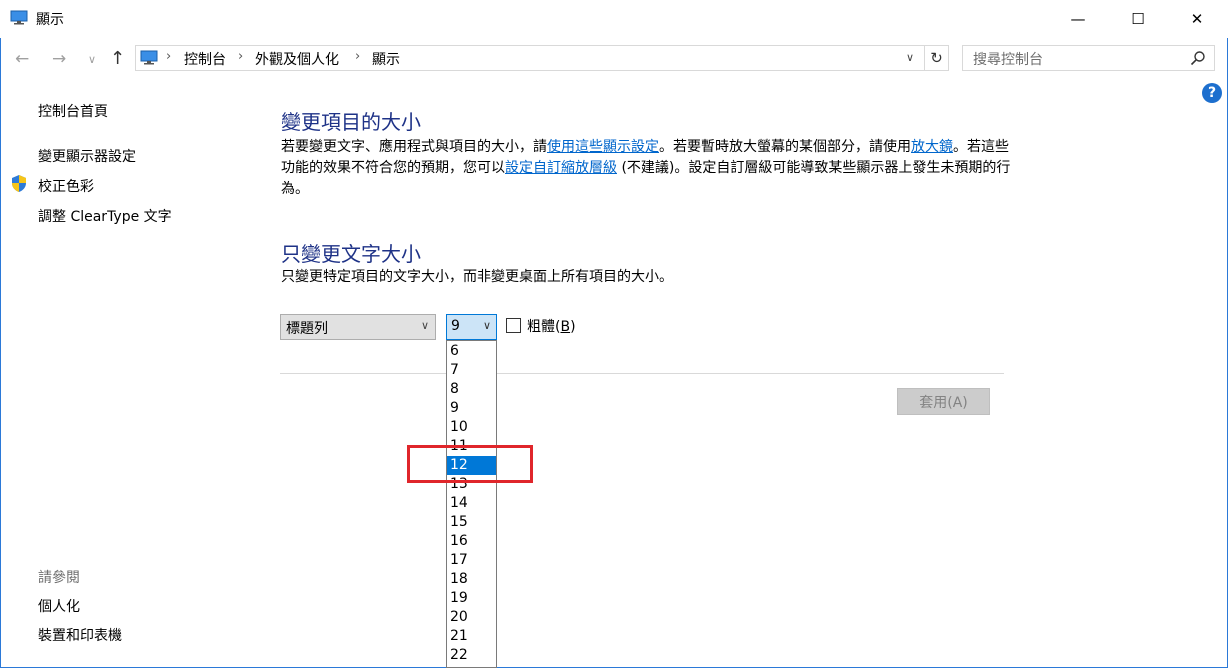 The width and height of the screenshot is (1228, 668). Describe the element at coordinates (544, 327) in the screenshot. I see `bold-label-text: 粗體(` at that location.